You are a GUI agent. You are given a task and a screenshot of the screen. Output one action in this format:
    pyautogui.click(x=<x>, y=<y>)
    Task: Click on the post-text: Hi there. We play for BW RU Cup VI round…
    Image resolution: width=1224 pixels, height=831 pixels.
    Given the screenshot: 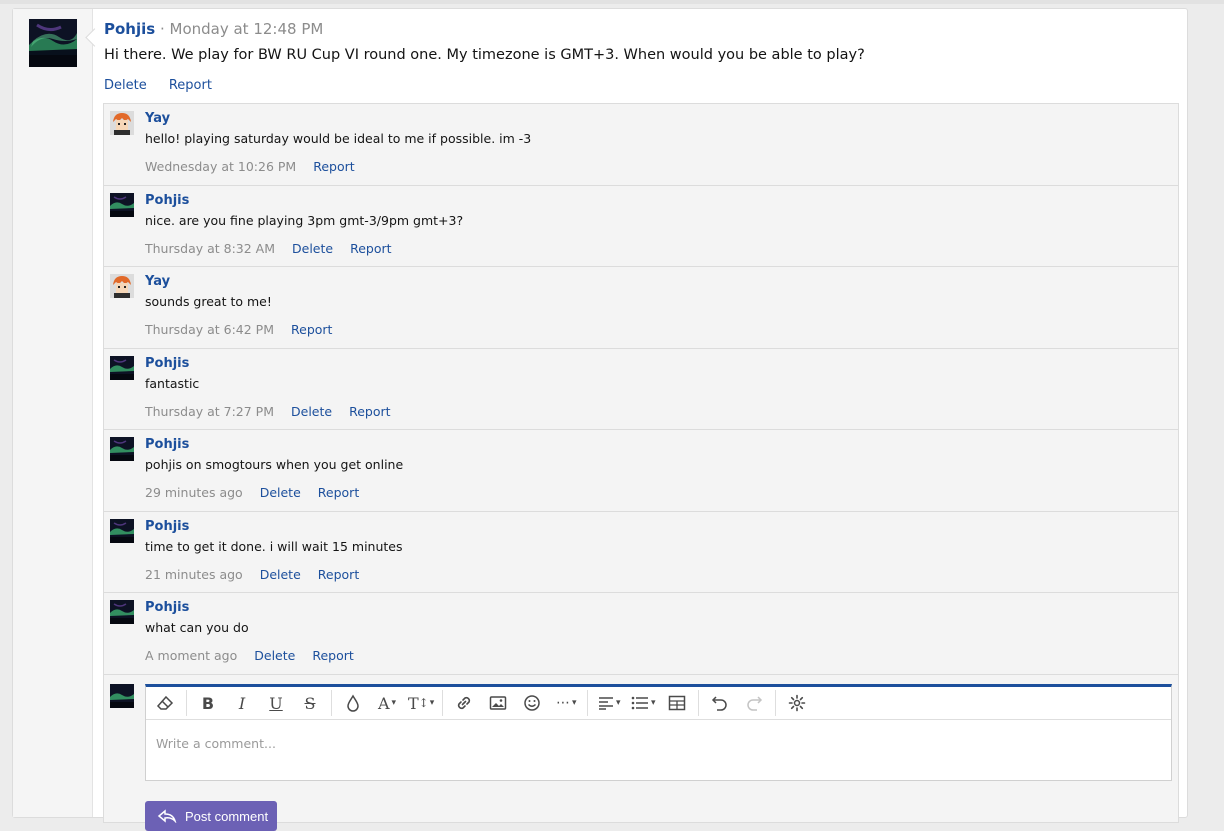 What is the action you would take?
    pyautogui.click(x=484, y=55)
    